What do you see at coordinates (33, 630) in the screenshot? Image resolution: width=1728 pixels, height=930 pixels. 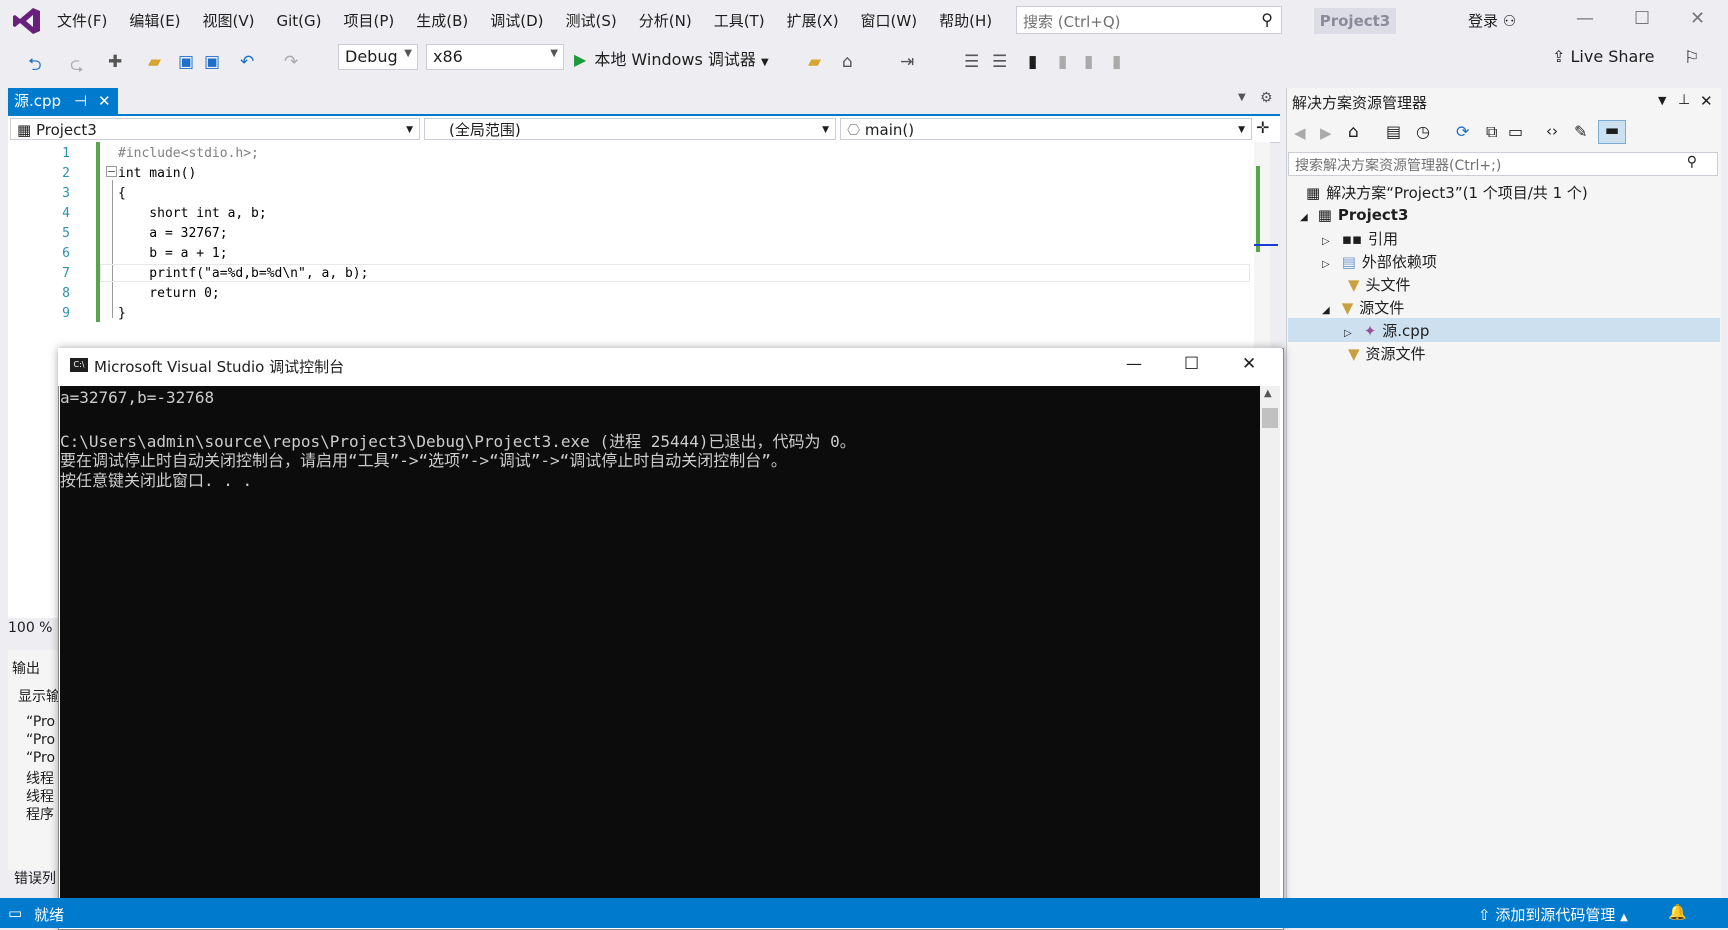 I see `zoom-level: 100 %` at bounding box center [33, 630].